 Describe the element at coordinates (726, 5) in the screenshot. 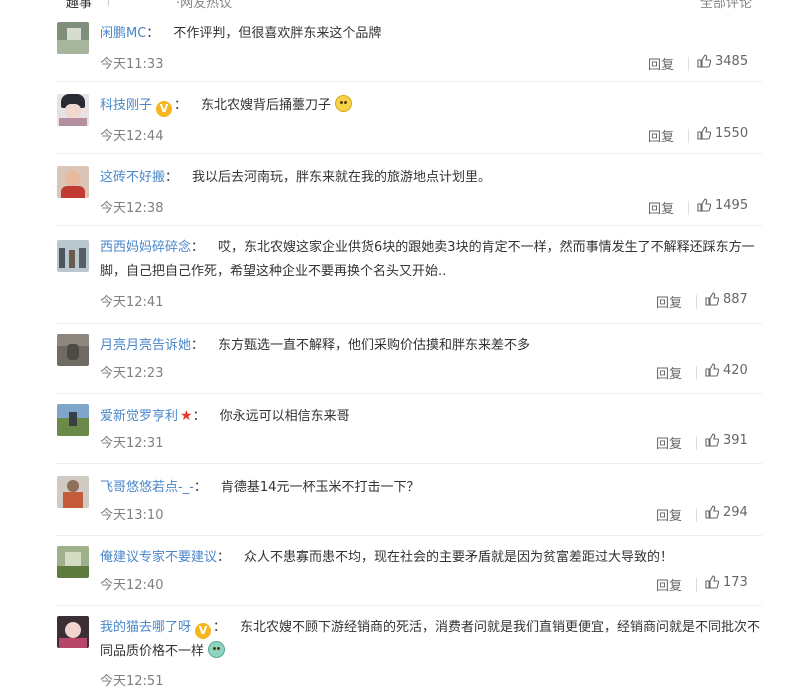

I see `header-count-fragment: 全部评论` at that location.